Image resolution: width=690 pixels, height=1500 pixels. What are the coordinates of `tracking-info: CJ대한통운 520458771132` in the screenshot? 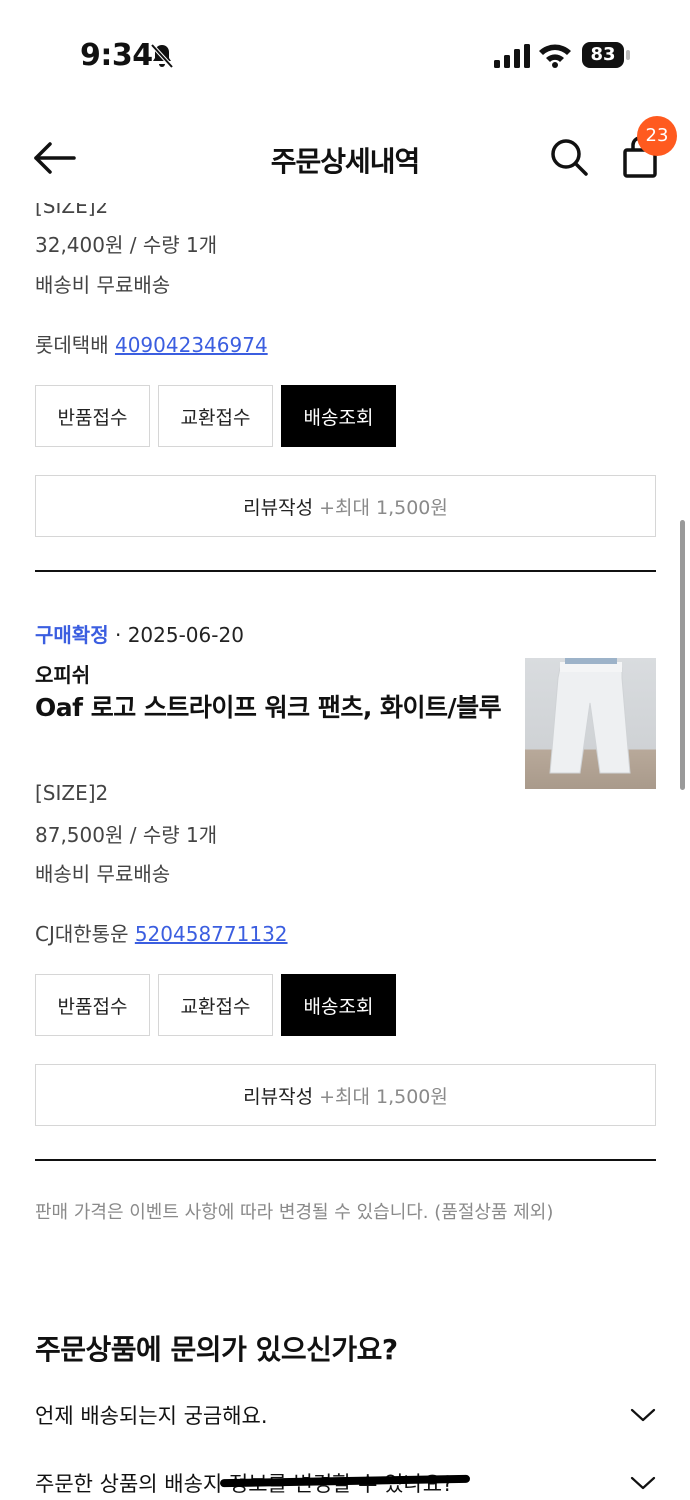 It's located at (161, 932).